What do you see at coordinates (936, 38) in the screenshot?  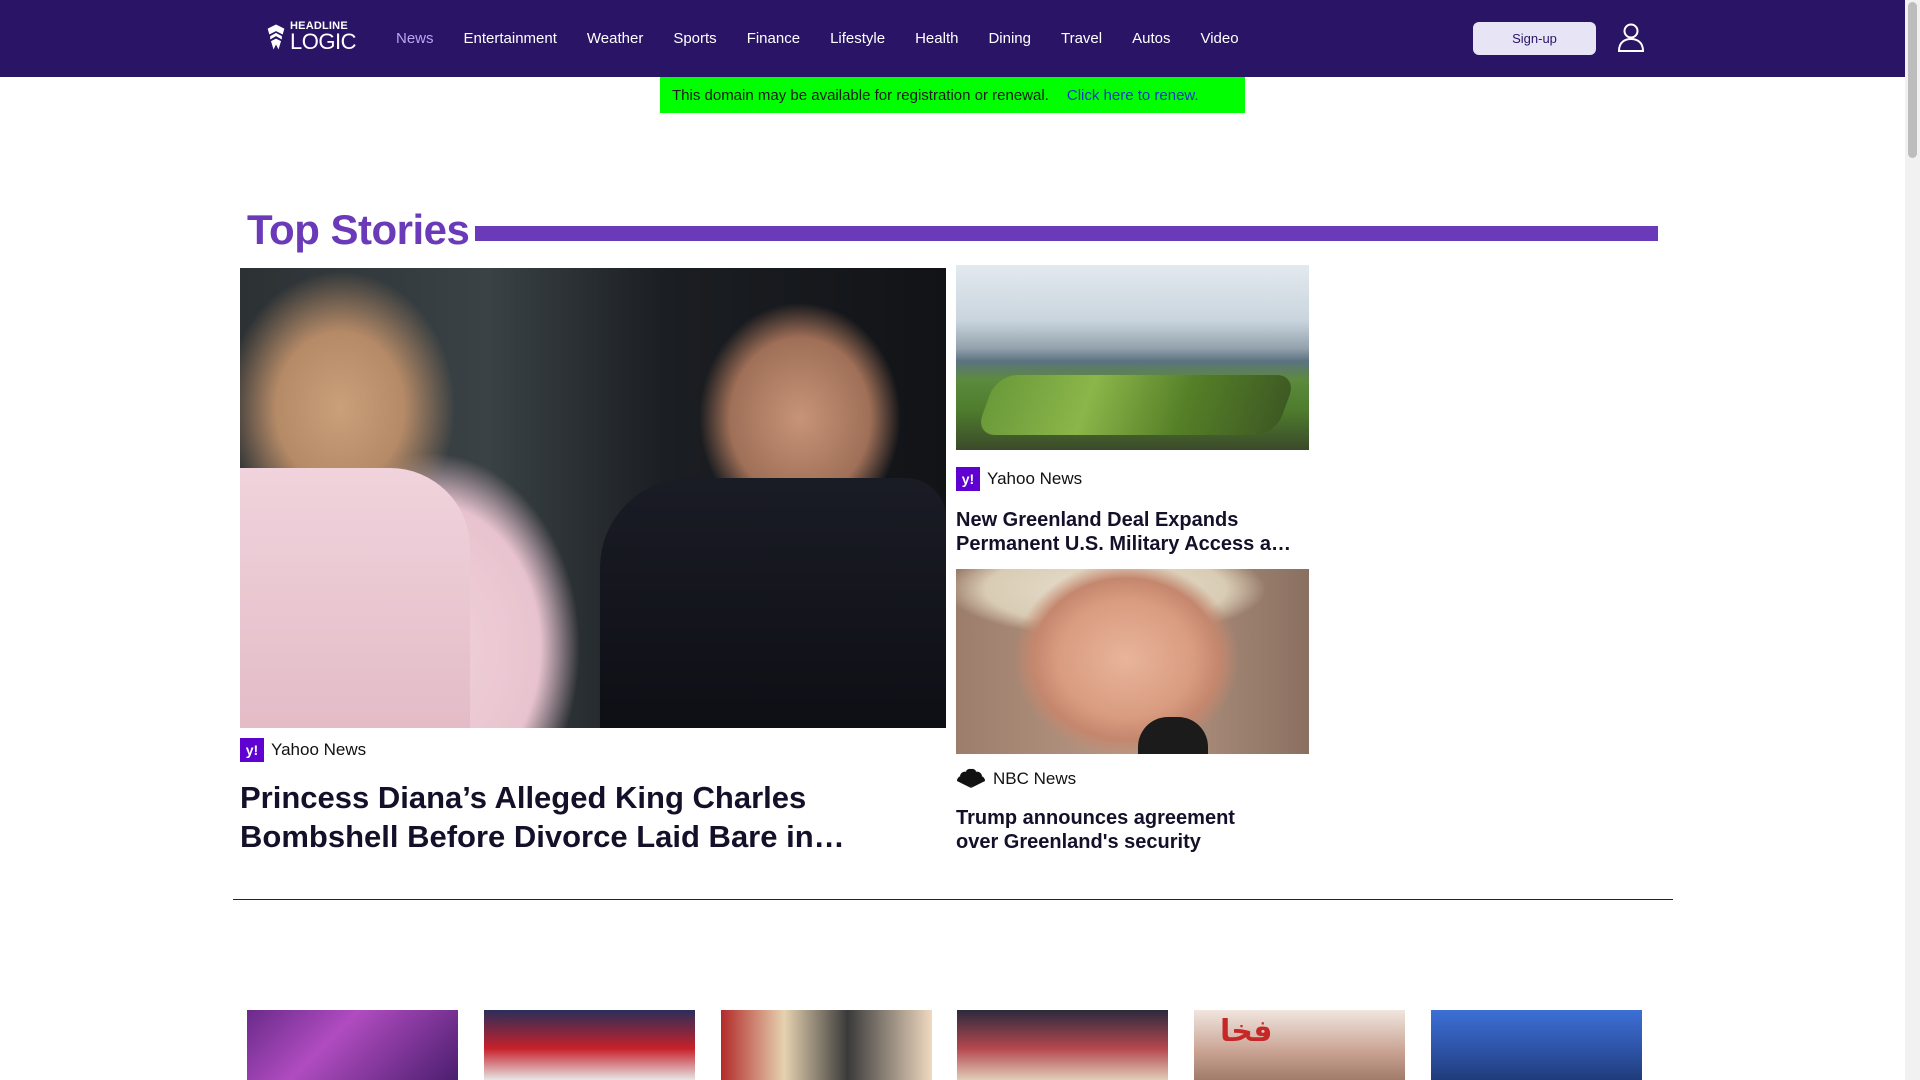 I see `nav-health: Health` at bounding box center [936, 38].